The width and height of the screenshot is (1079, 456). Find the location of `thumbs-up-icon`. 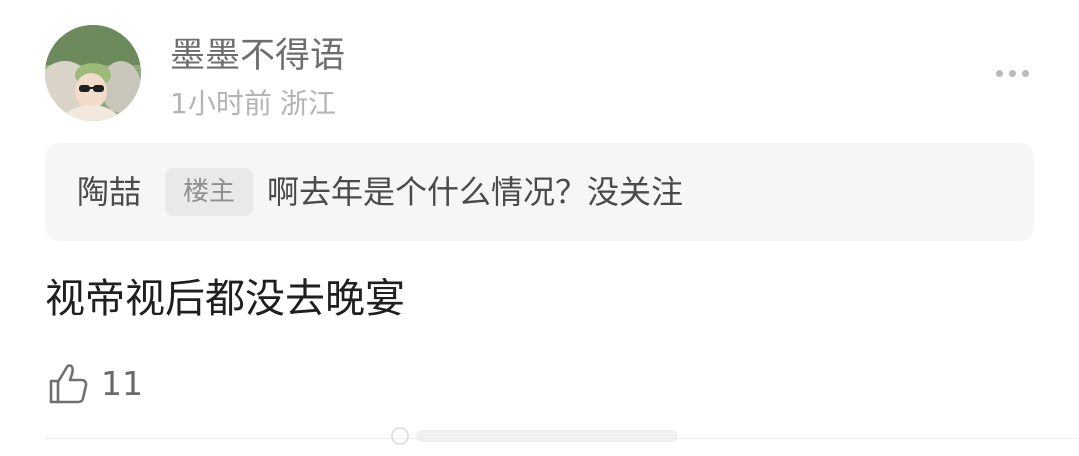

thumbs-up-icon is located at coordinates (68, 384).